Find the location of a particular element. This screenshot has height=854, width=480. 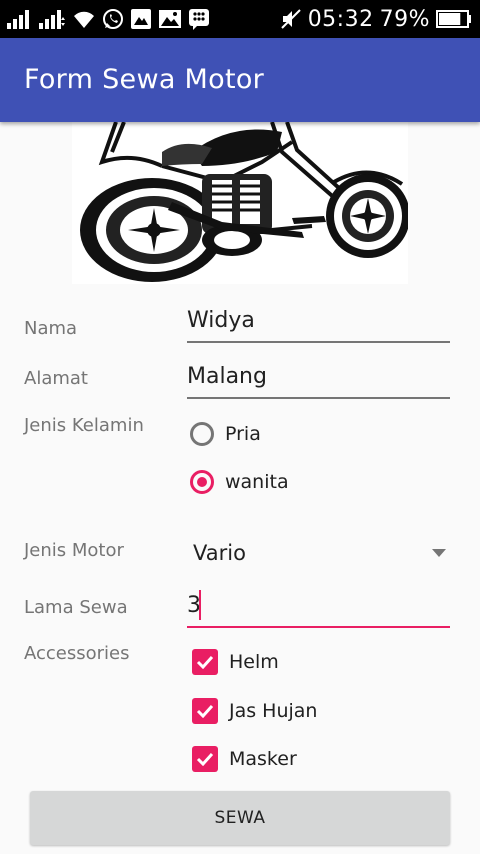

mute-icon is located at coordinates (290, 19).